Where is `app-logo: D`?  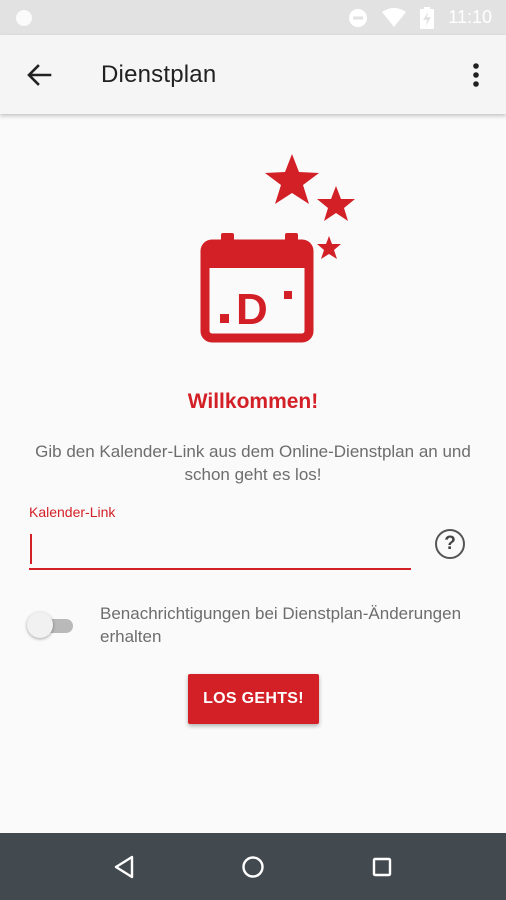
app-logo: D is located at coordinates (277, 248).